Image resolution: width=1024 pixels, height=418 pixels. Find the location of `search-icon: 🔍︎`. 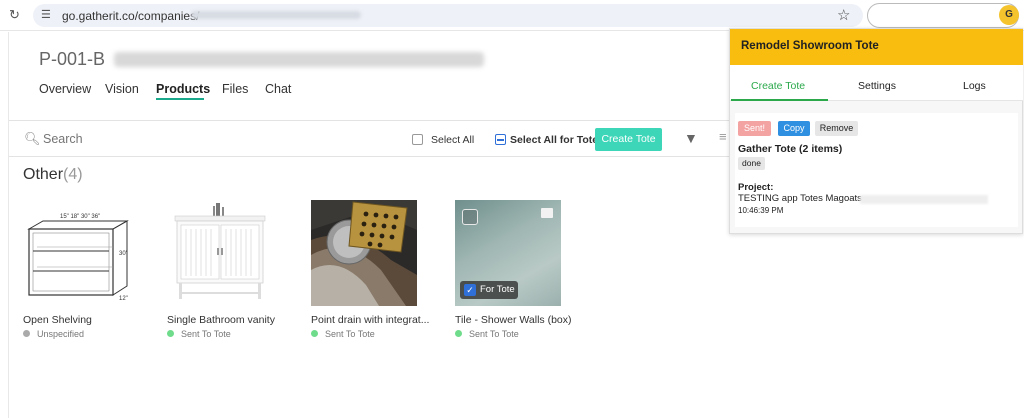

search-icon: 🔍︎ is located at coordinates (32, 138).